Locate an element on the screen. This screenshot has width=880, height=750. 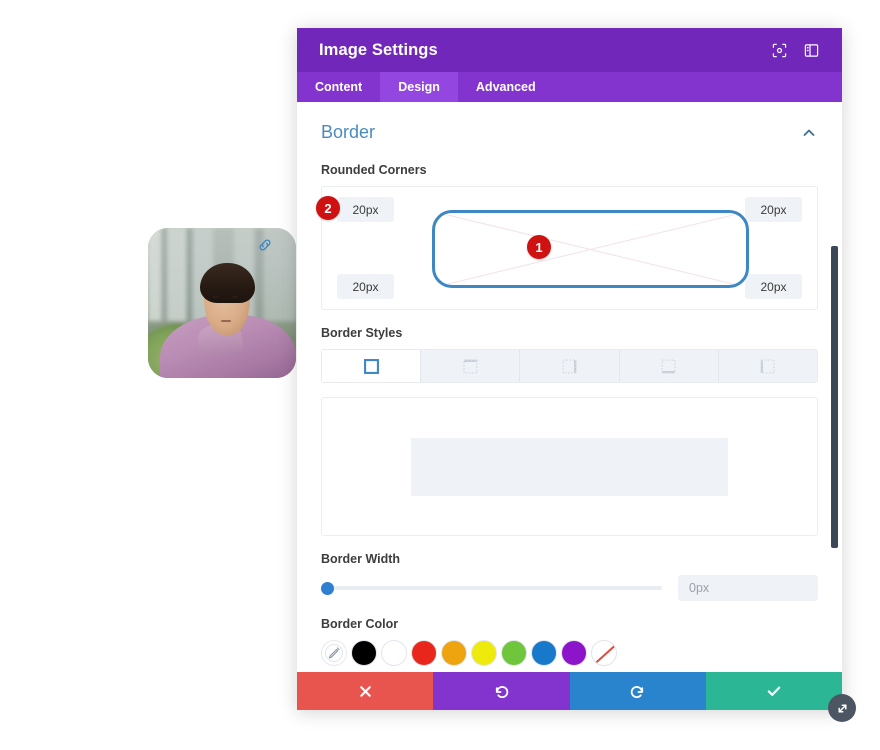
border-width-control: 0px is located at coordinates (569, 588).